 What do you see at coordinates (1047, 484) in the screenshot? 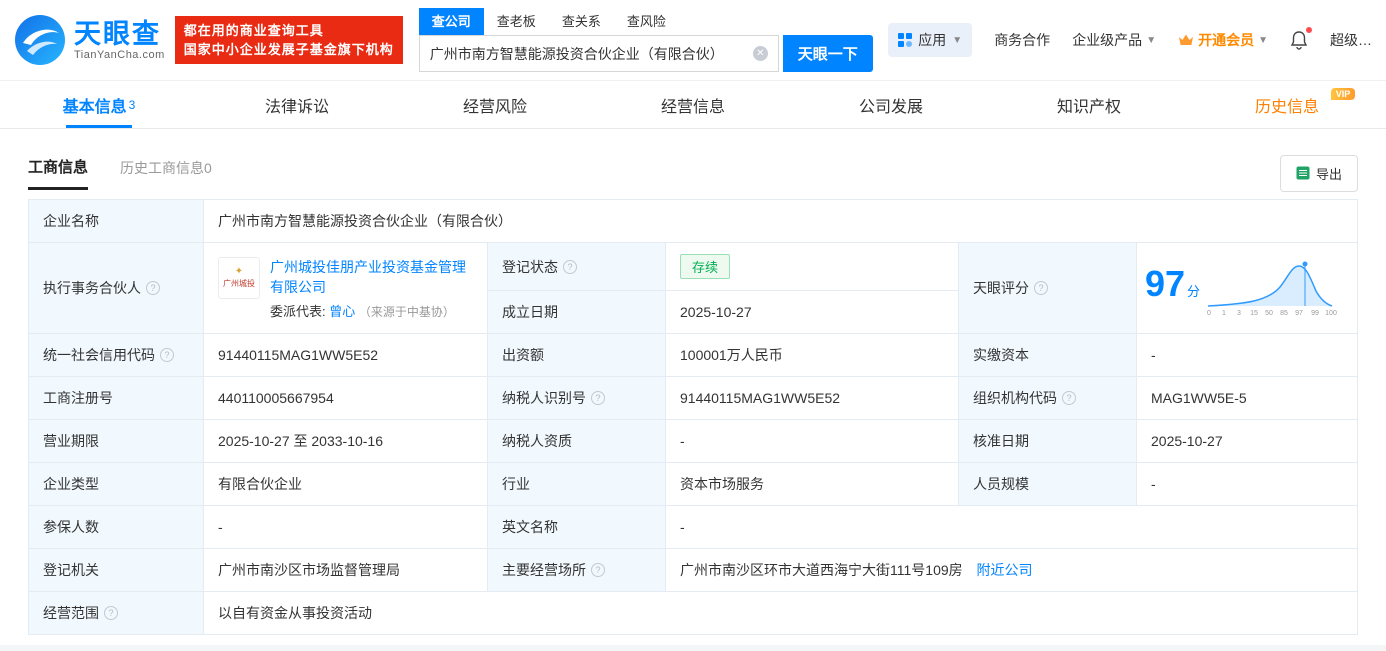
I see `label-staff-size: 人员规模` at bounding box center [1047, 484].